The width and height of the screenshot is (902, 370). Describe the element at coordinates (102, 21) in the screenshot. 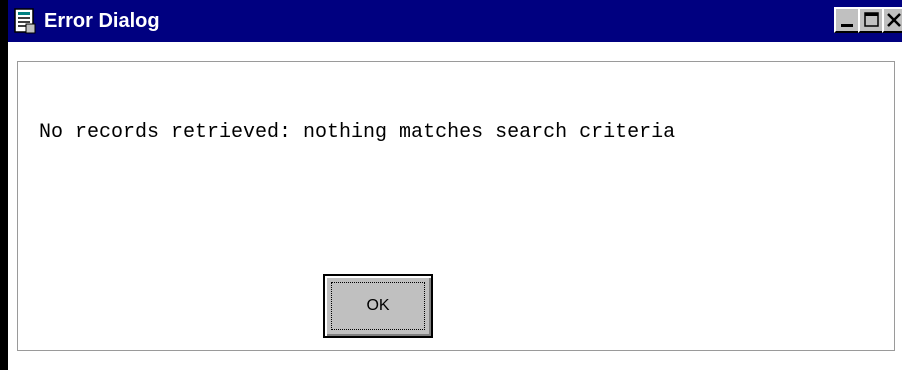

I see `window-title: Error Dialog` at that location.